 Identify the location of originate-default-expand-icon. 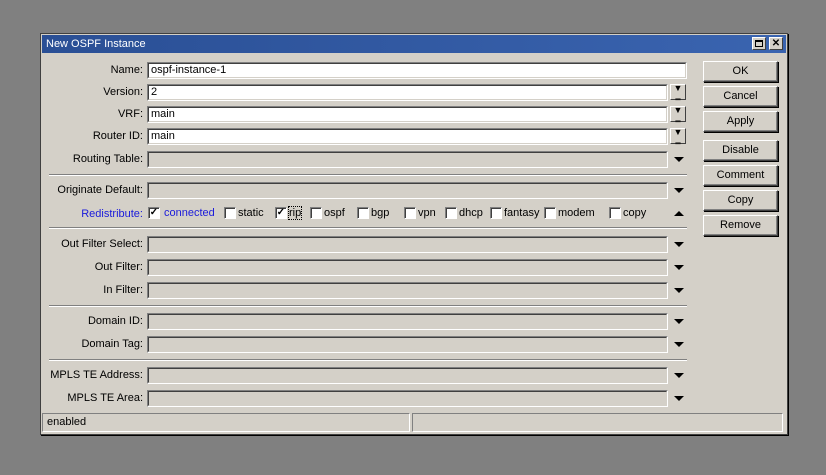
(679, 190).